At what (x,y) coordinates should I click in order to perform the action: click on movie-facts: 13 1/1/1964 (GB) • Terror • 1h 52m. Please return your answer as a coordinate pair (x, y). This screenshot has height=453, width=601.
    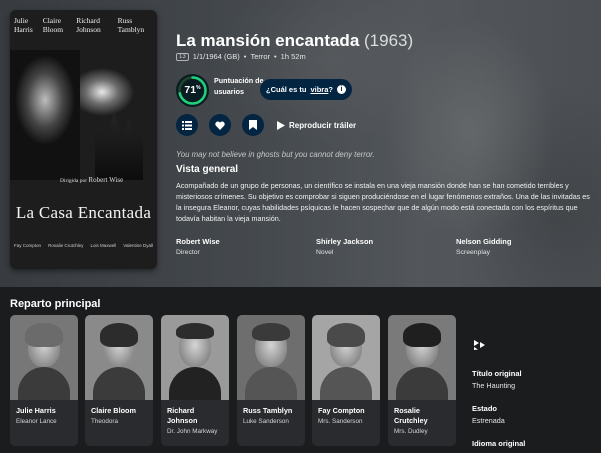
    Looking at the image, I should click on (241, 56).